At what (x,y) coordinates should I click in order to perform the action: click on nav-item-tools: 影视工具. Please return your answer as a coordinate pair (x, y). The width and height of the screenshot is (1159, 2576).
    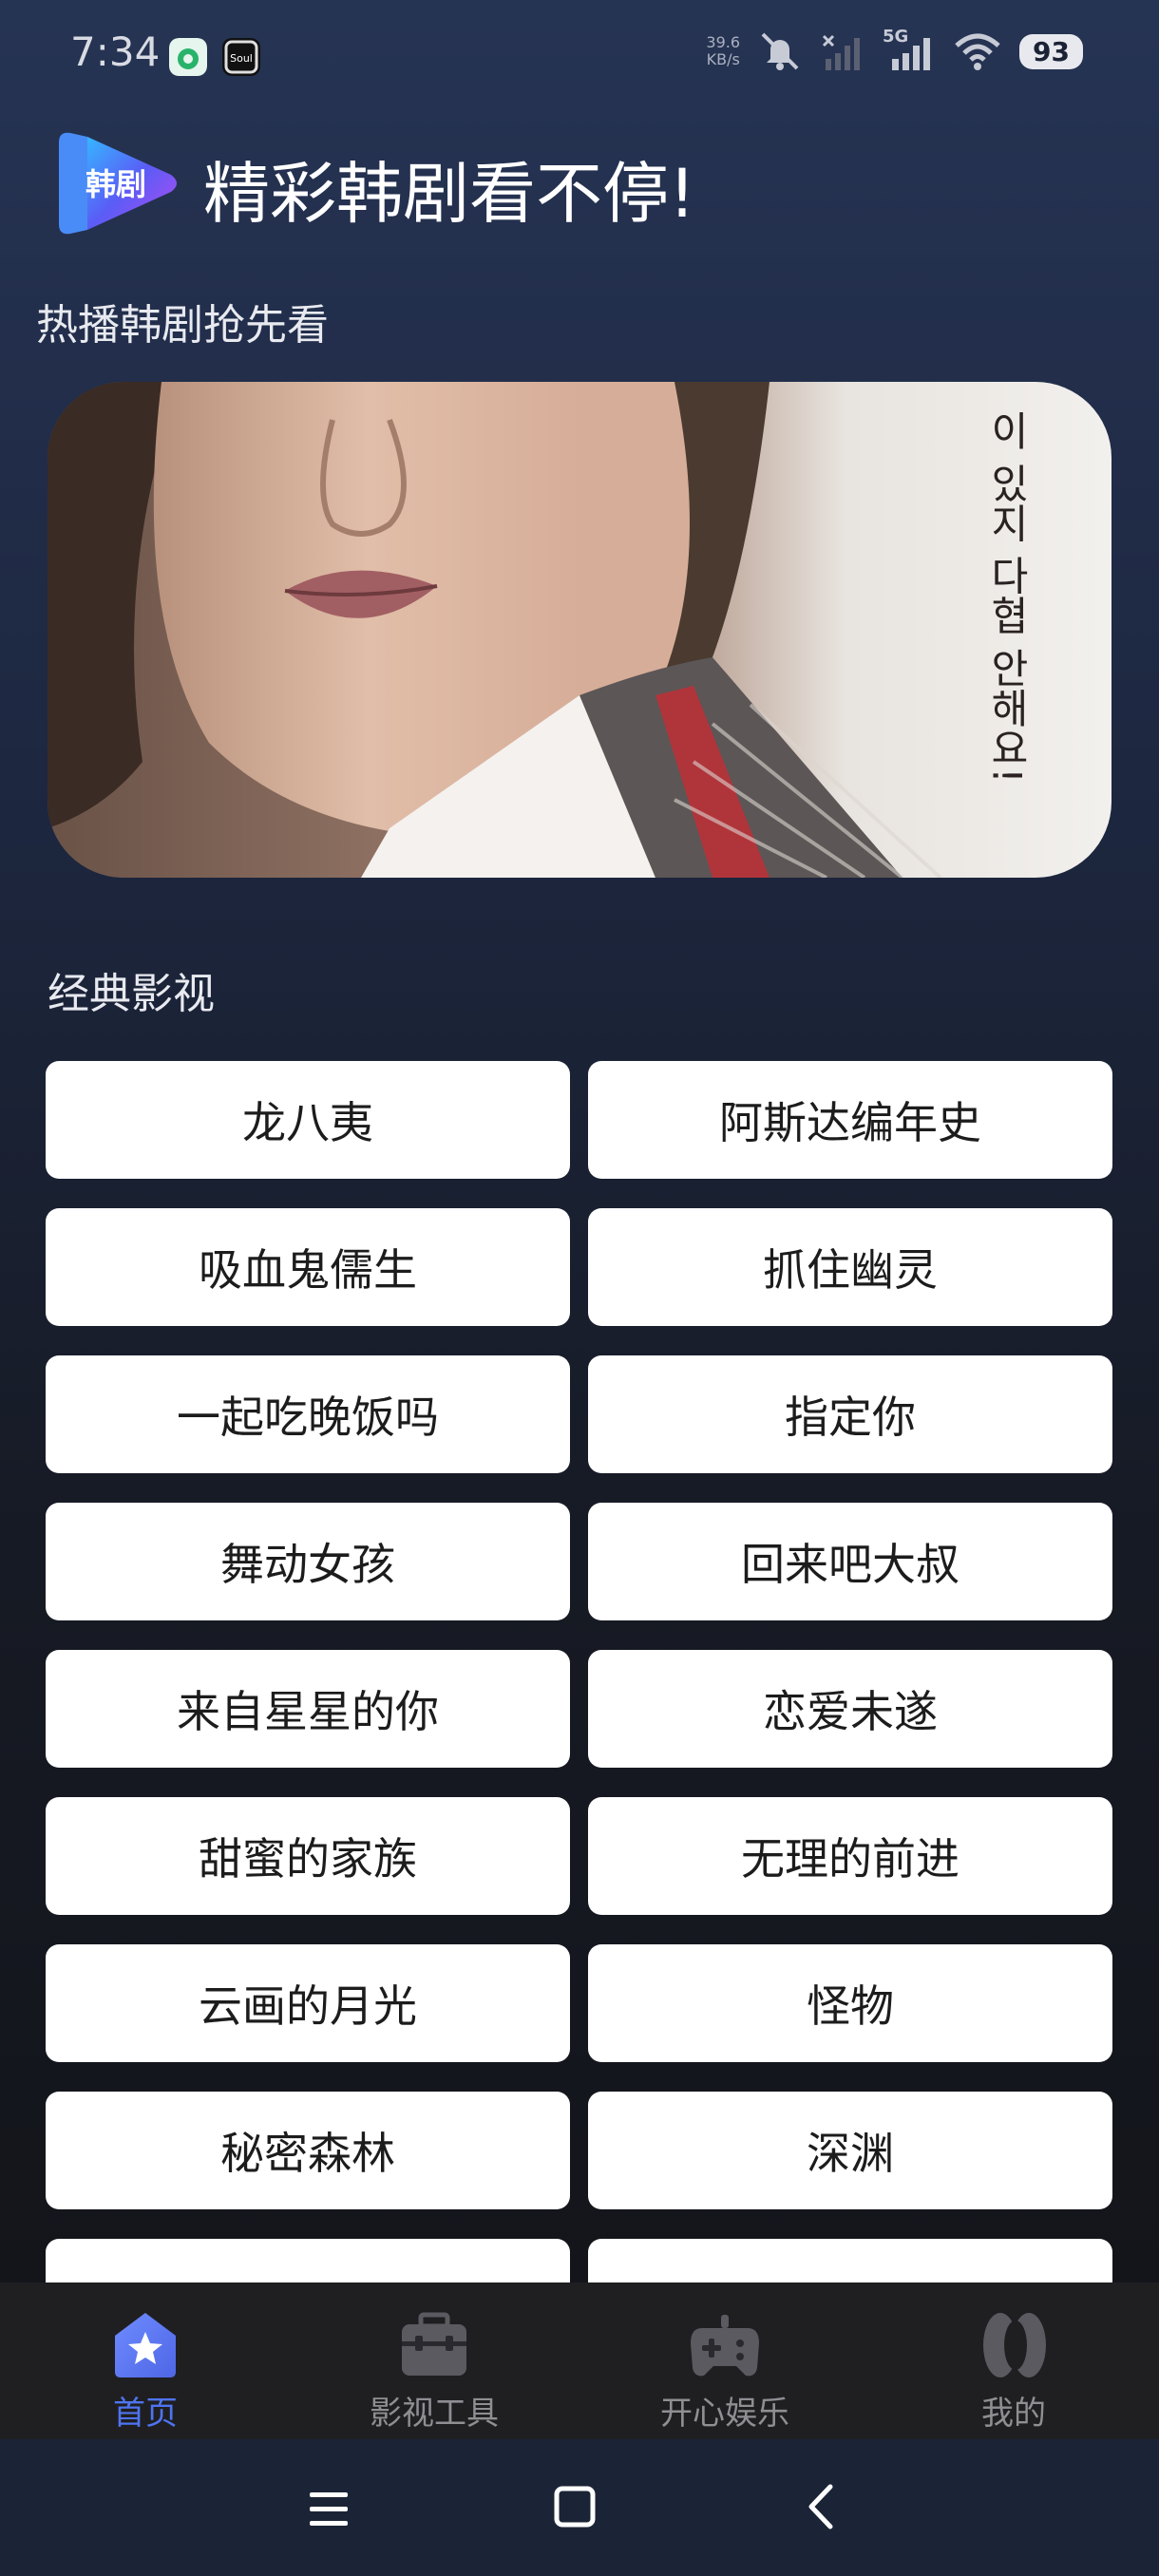
    Looking at the image, I should click on (434, 2371).